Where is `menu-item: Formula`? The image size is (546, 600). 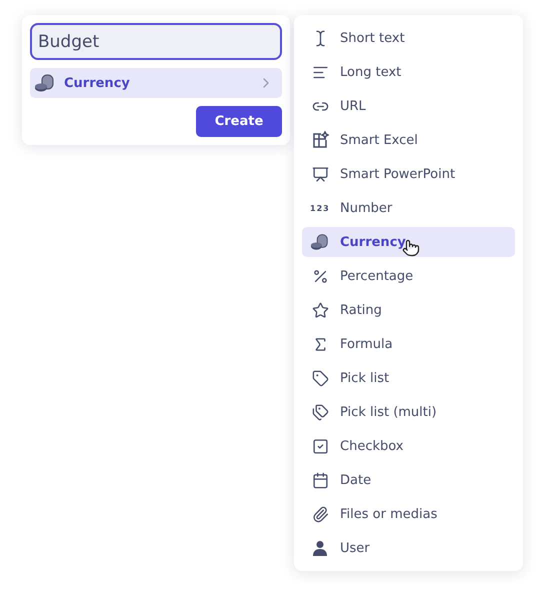
menu-item: Formula is located at coordinates (408, 344).